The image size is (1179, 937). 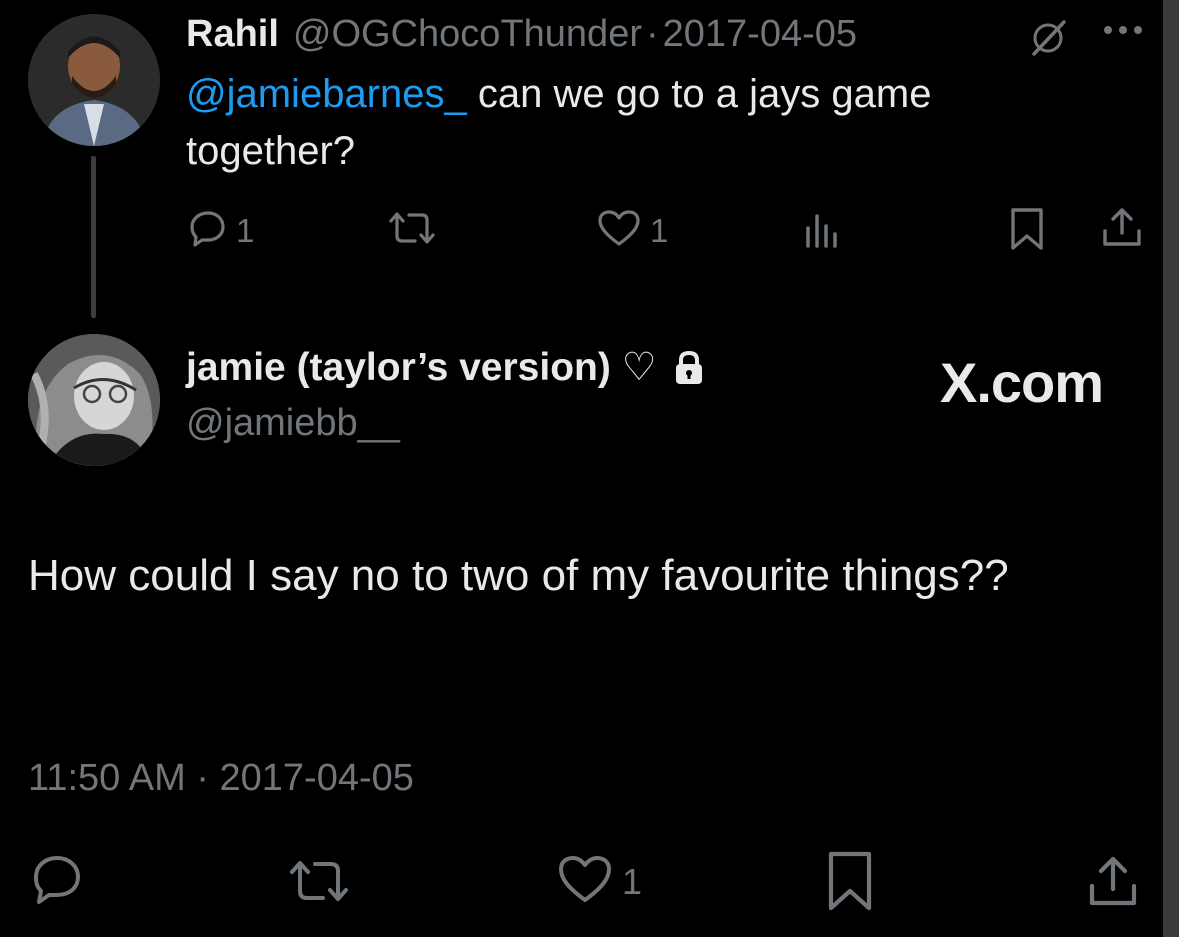 What do you see at coordinates (760, 34) in the screenshot?
I see `date: 2017-04-05` at bounding box center [760, 34].